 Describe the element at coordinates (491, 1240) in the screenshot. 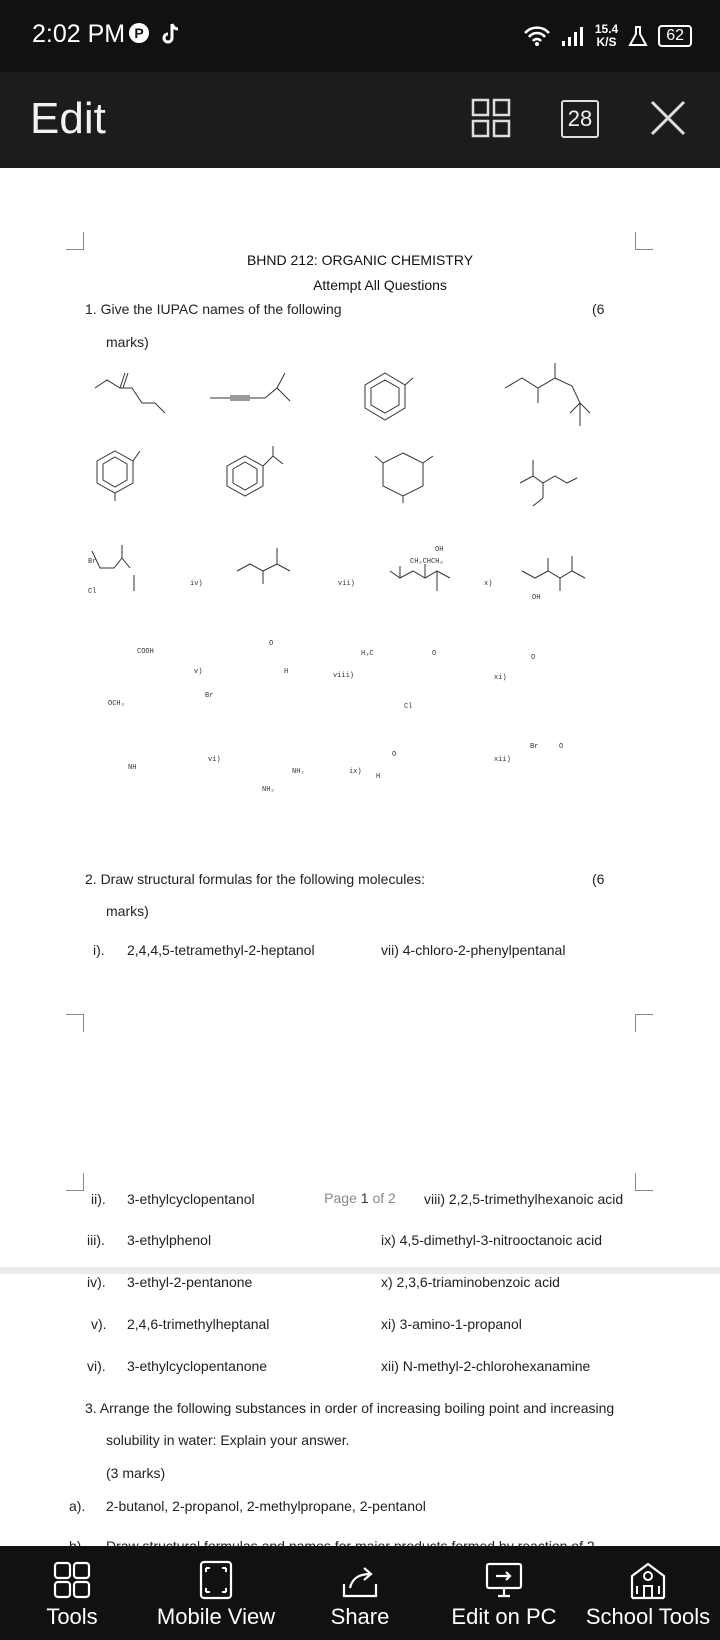

I see `q2-item: ix) 4,5-dimethyl-3-nitrooctanoic acid` at that location.